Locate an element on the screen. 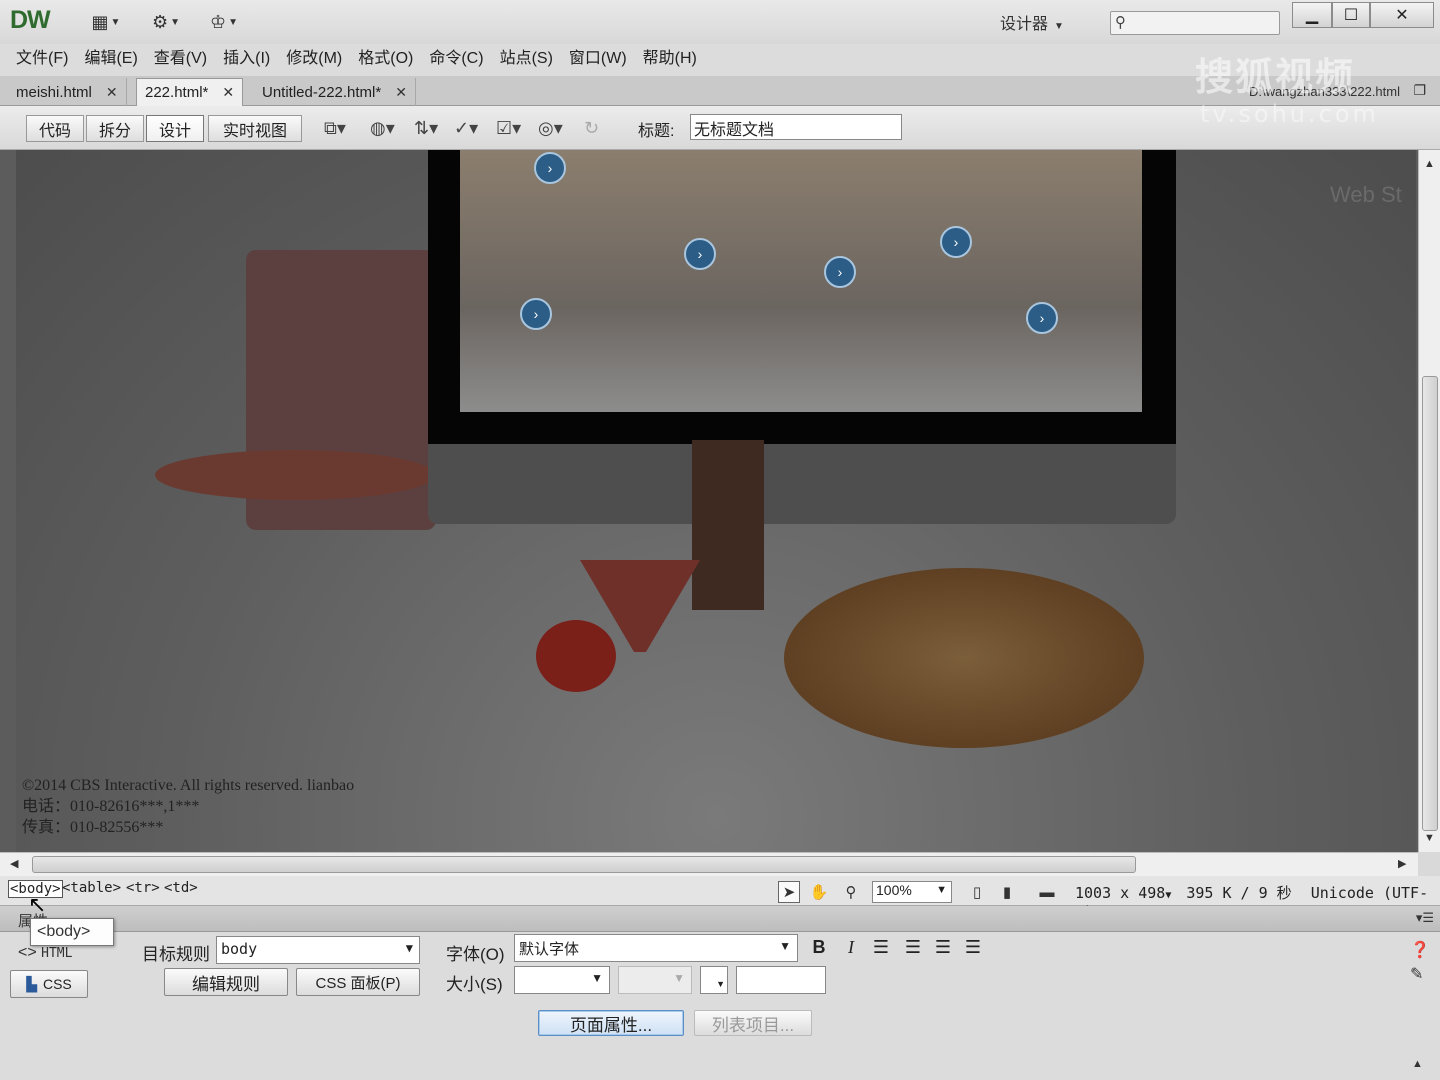 This screenshot has height=1080, width=1440. site-icon: ♔ ▼ is located at coordinates (224, 22).